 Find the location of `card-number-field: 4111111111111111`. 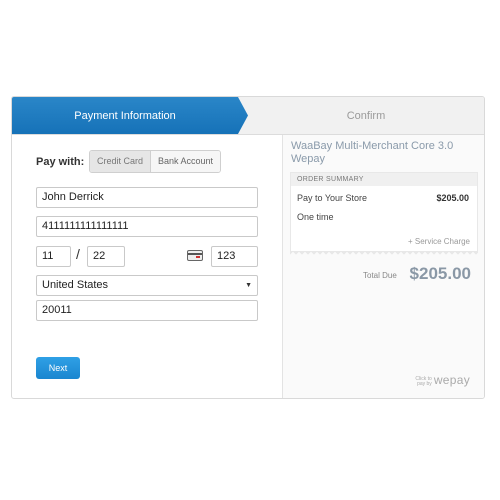

card-number-field: 4111111111111111 is located at coordinates (147, 226).